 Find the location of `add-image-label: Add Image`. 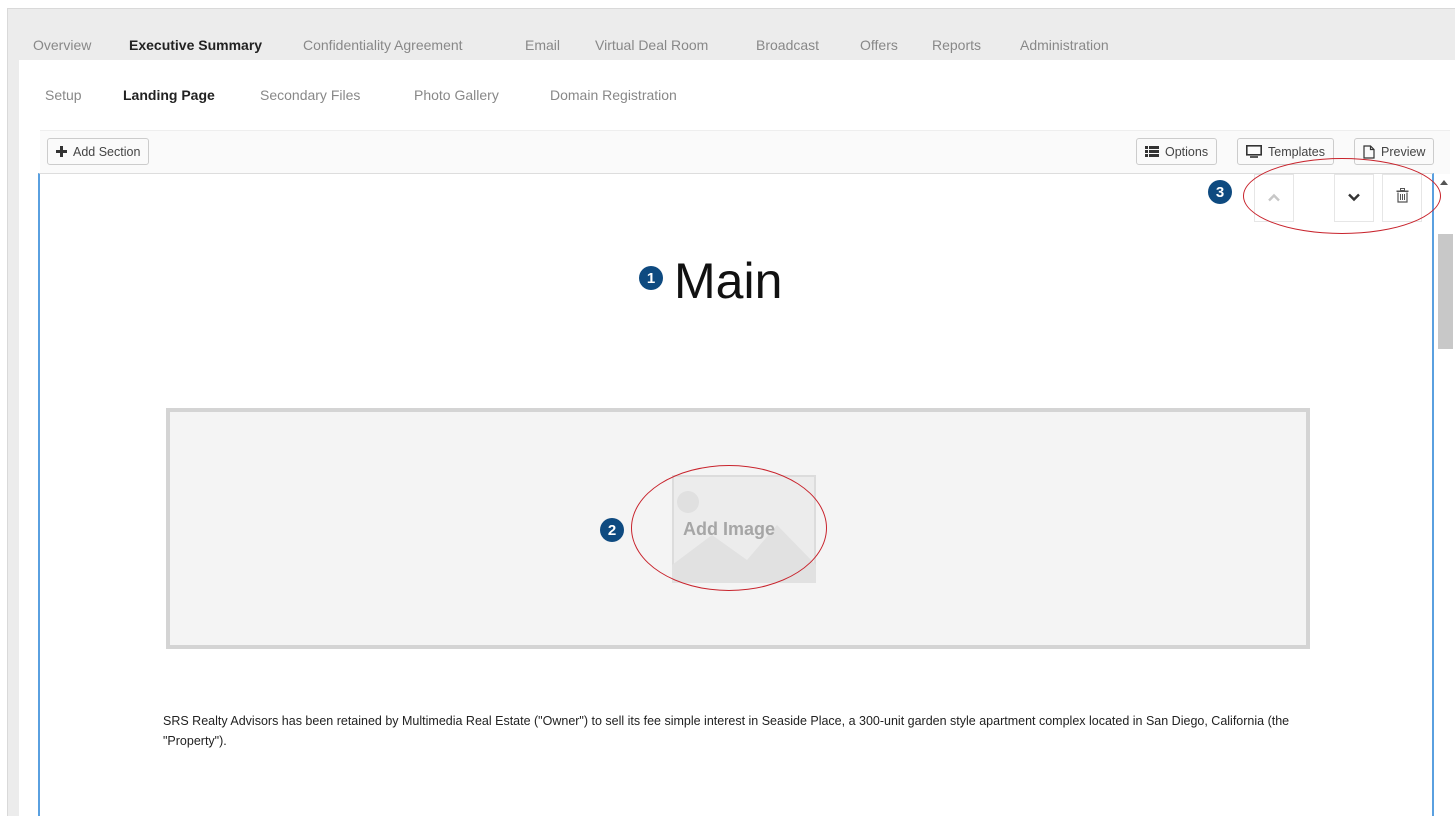

add-image-label: Add Image is located at coordinates (729, 529).